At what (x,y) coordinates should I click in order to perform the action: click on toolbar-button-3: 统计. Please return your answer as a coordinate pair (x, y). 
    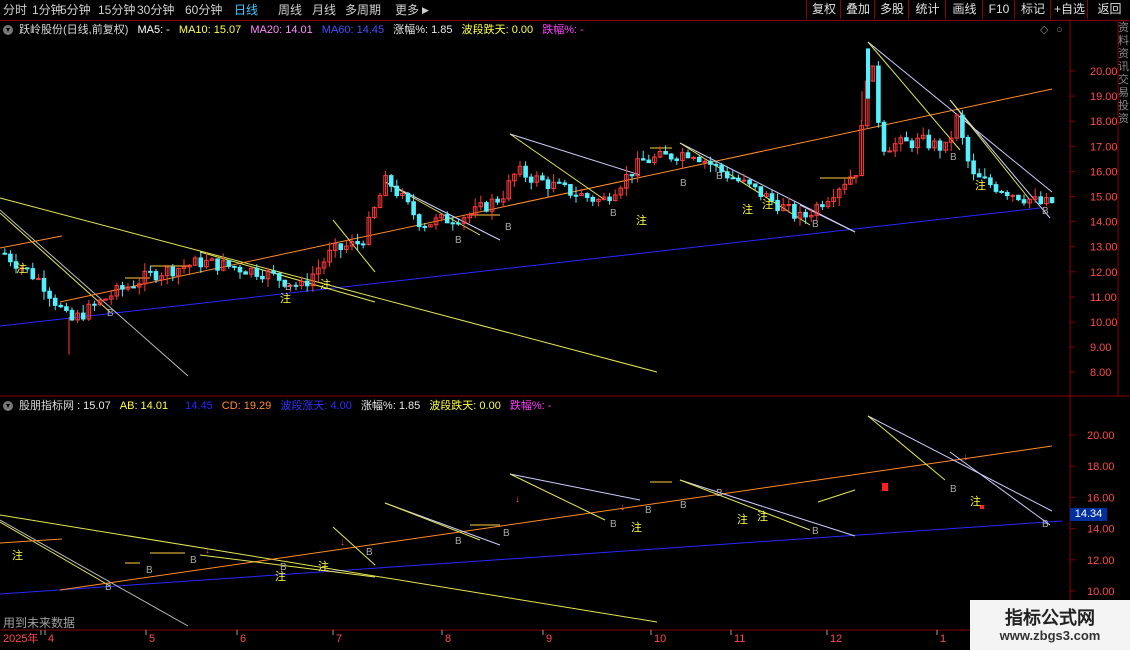
    Looking at the image, I should click on (927, 9).